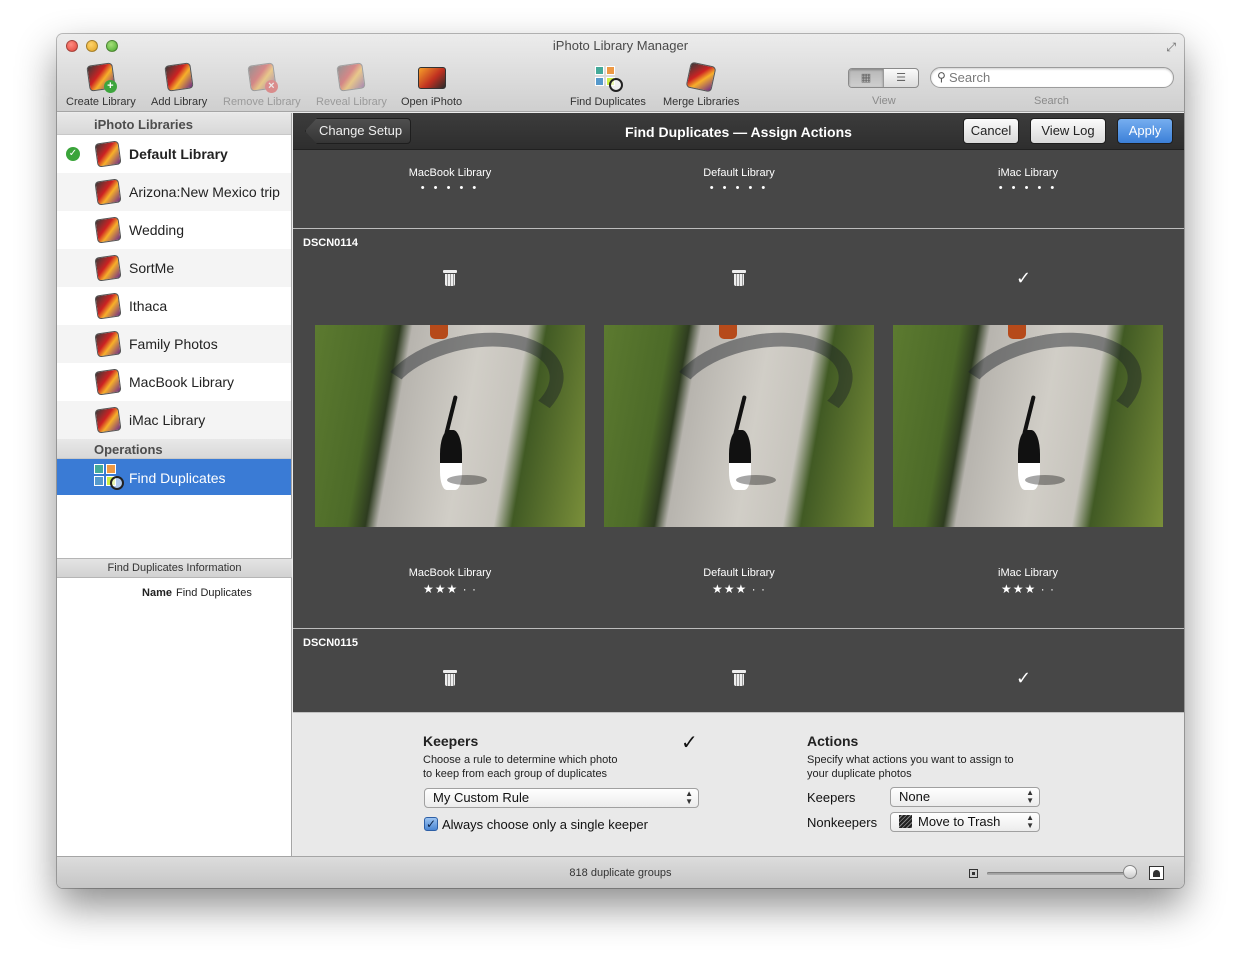  I want to click on merge-libraries-button: Merge Libraries, so click(701, 84).